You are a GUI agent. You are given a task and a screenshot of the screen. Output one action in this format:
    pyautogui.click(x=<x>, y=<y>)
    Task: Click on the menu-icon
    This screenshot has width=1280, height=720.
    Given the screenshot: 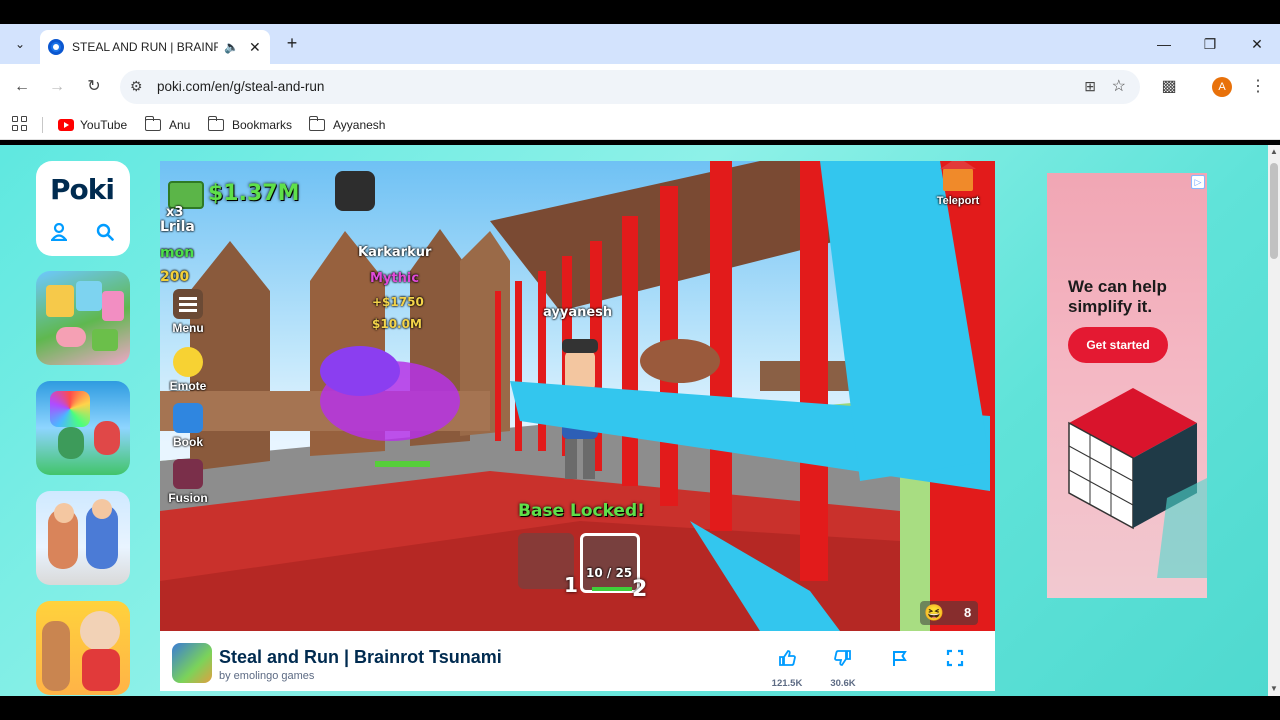 What is the action you would take?
    pyautogui.click(x=188, y=304)
    